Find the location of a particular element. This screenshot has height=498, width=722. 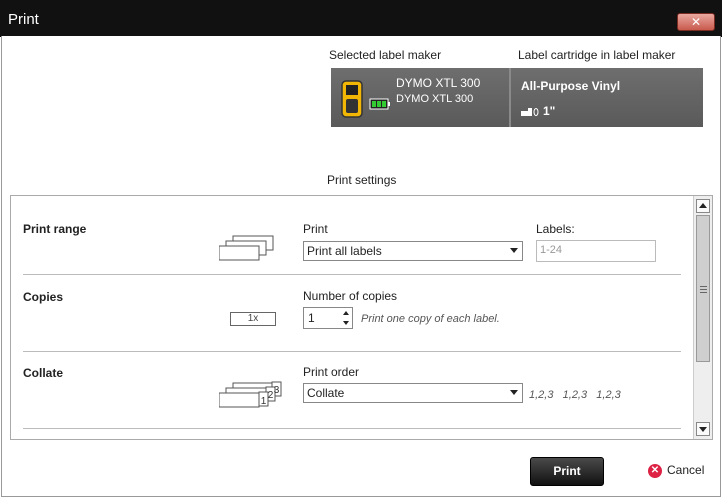

print-order-label: Print order is located at coordinates (331, 372).